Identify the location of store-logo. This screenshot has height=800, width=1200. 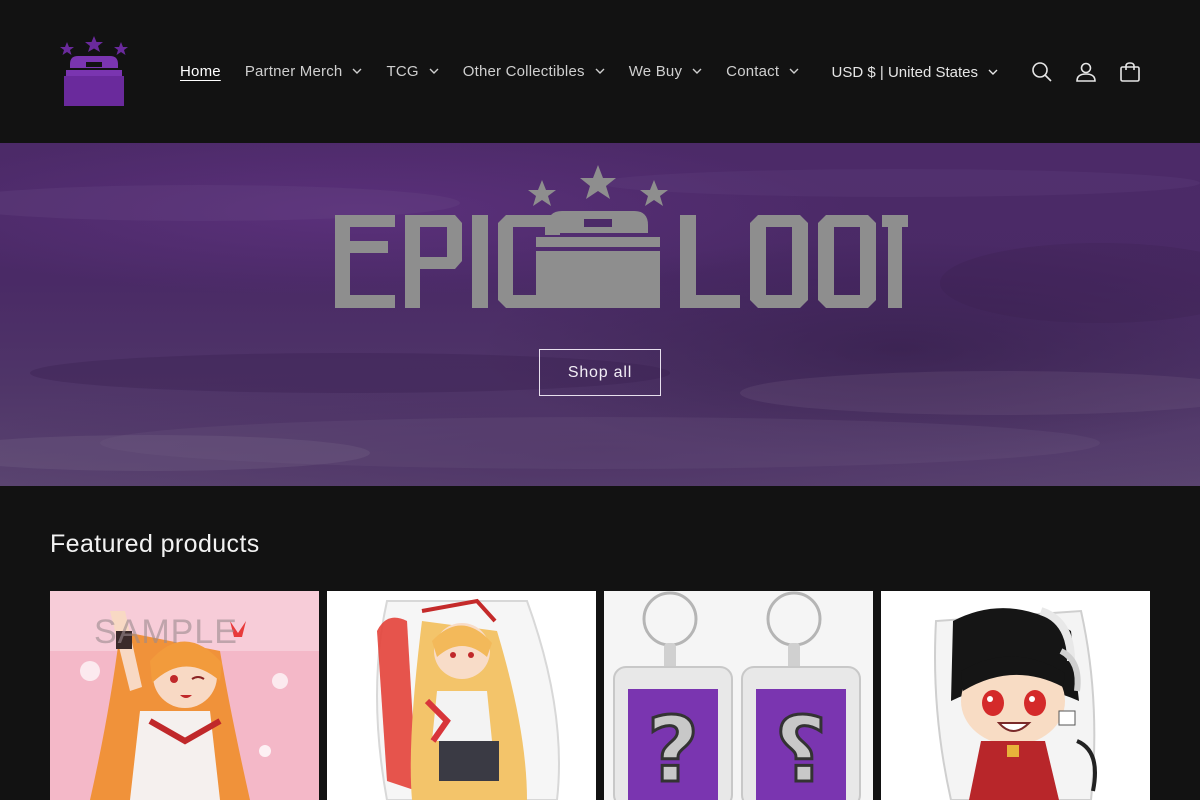
(94, 71).